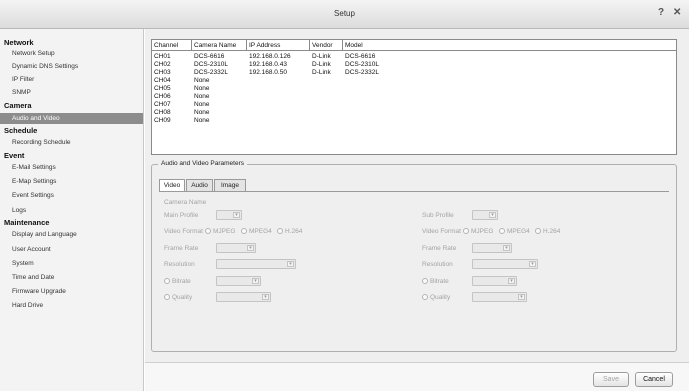  Describe the element at coordinates (162, 56) in the screenshot. I see `cell-channel: CH01` at that location.